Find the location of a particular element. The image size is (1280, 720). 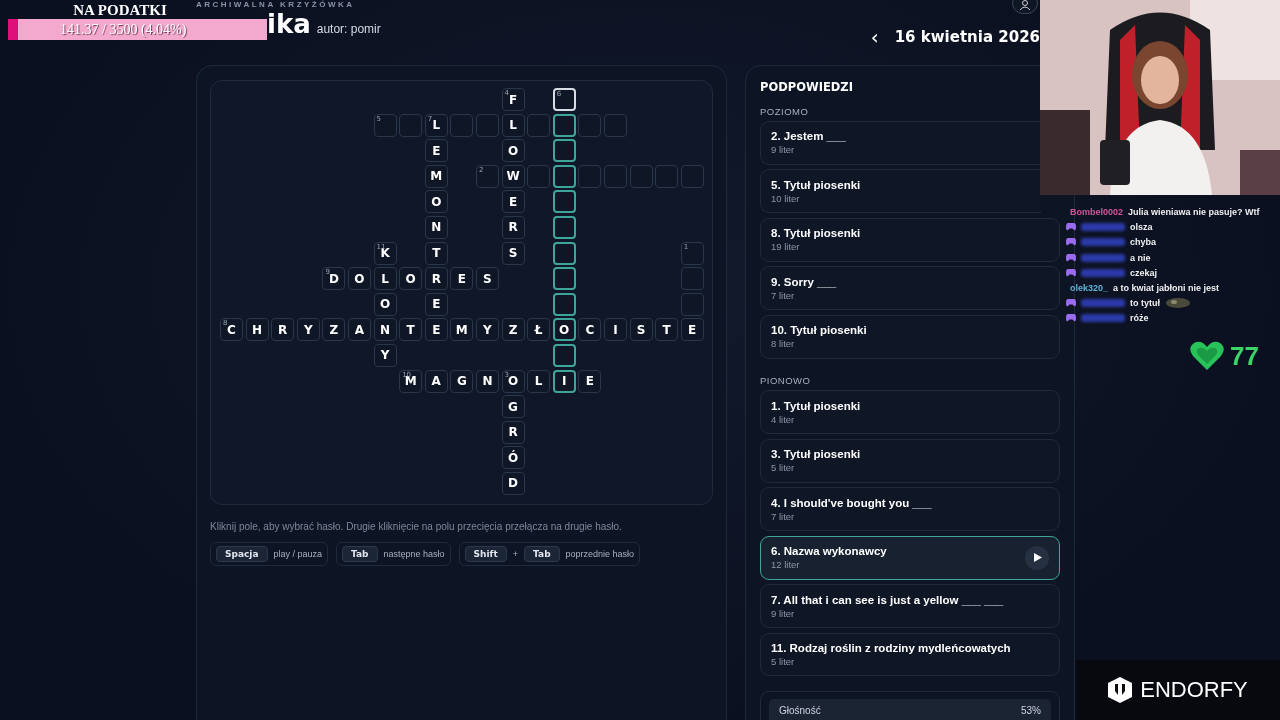

clue-item: 11. Rodzaj roślin z rodziny mydleńcowatych 5 liter is located at coordinates (910, 654).